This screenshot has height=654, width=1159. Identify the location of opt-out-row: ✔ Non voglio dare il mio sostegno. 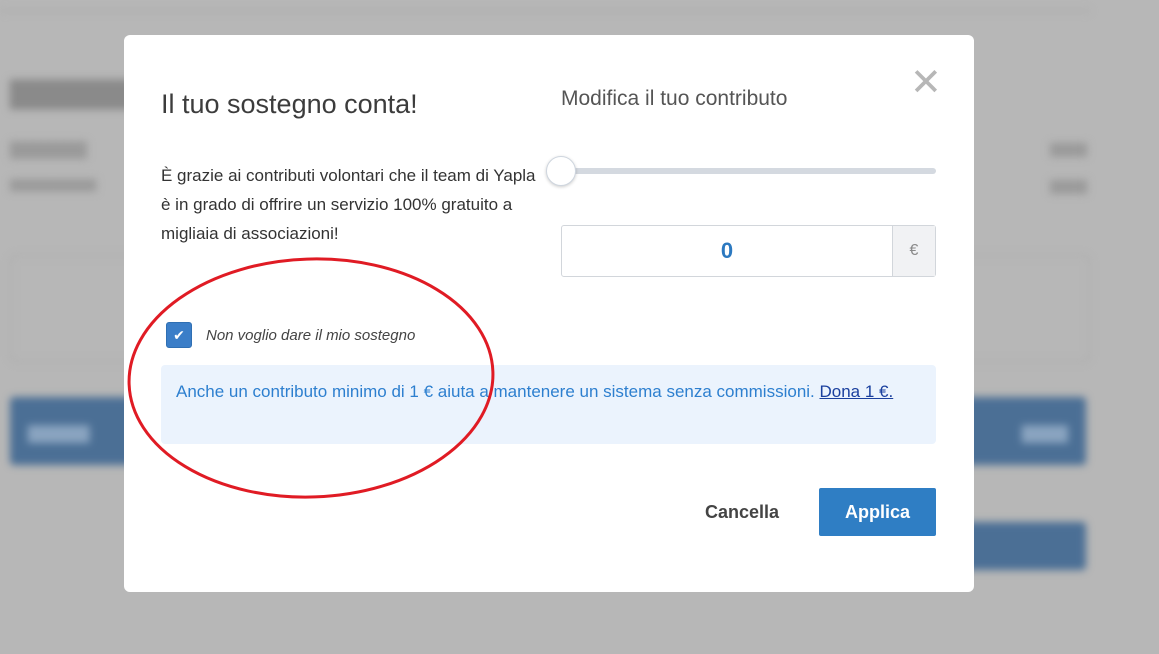
(290, 335).